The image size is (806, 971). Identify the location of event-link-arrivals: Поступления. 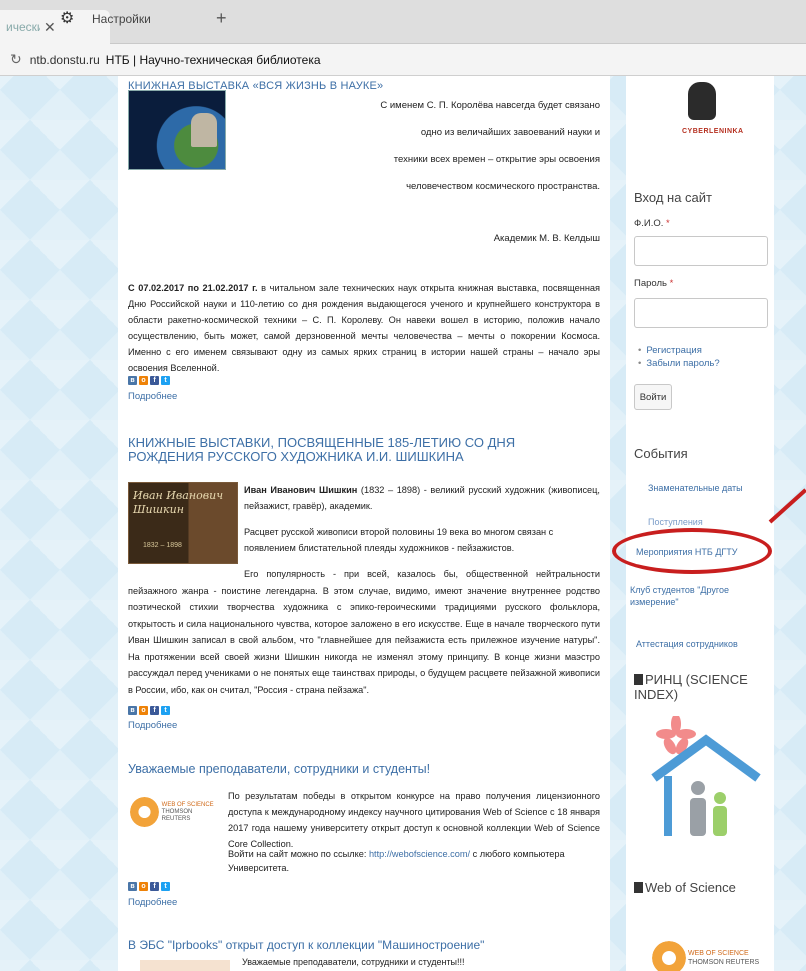
(708, 522).